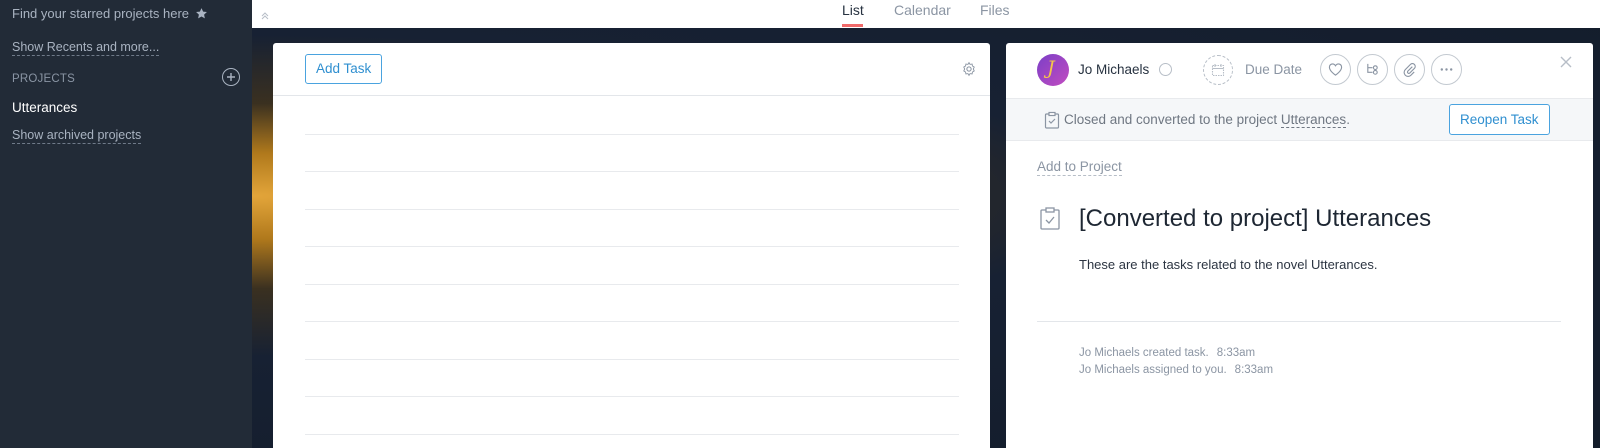  I want to click on starred-hint: Find your starred projects here, so click(110, 13).